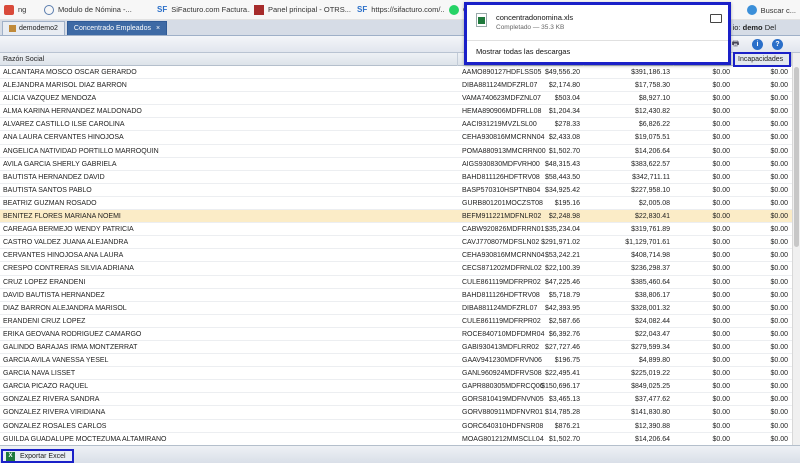  Describe the element at coordinates (757, 44) in the screenshot. I see `info-icon: i` at that location.